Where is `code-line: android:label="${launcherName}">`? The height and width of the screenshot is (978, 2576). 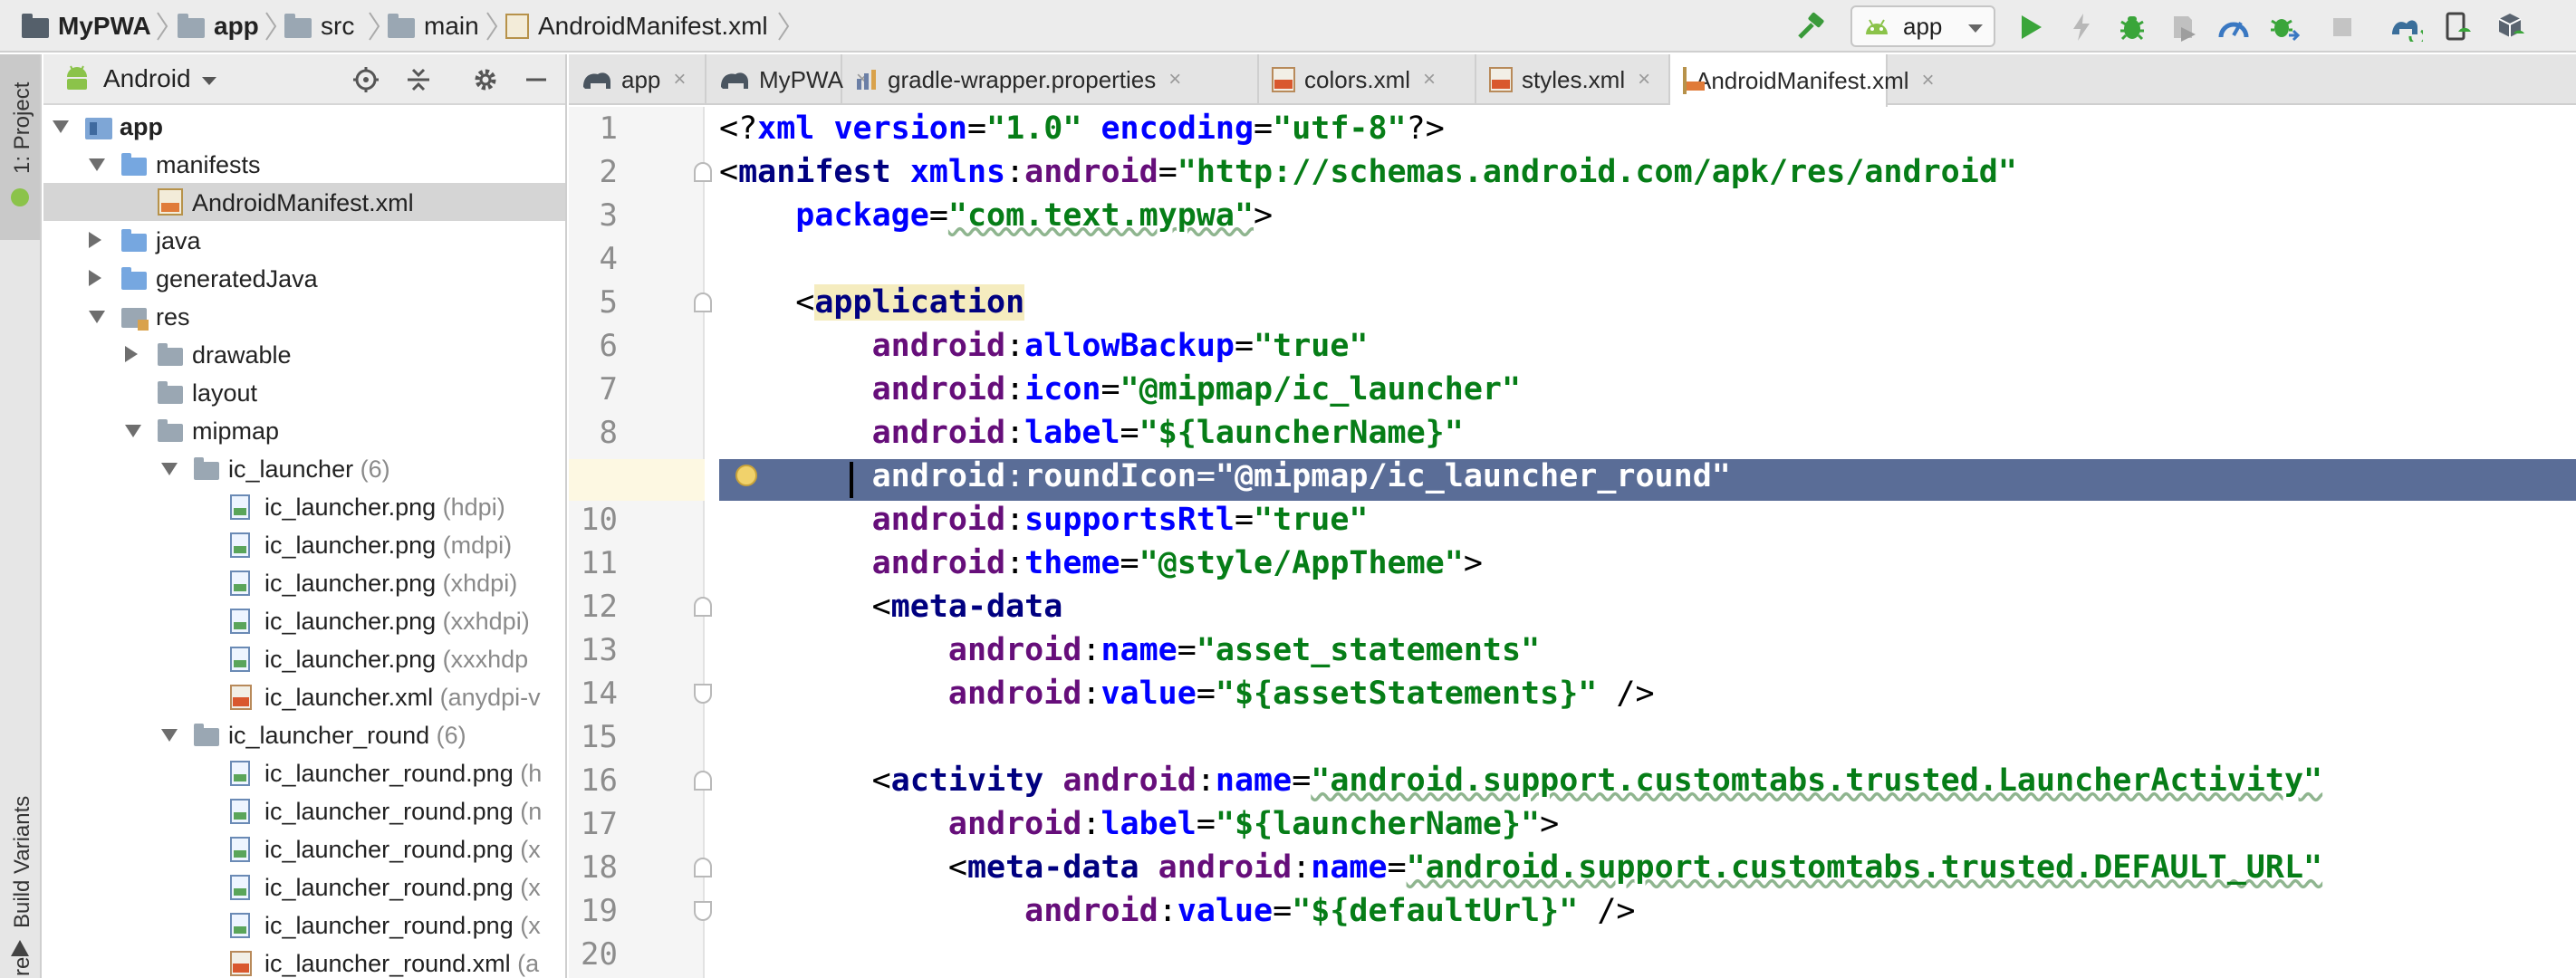 code-line: android:label="${launcherName}"> is located at coordinates (1139, 824).